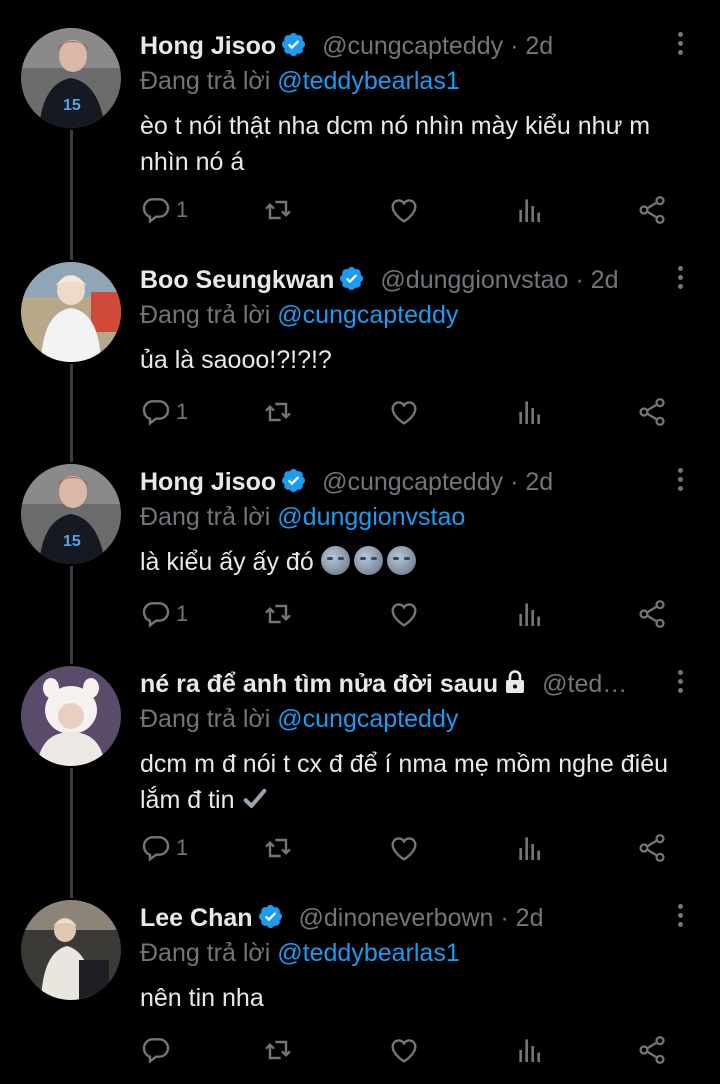 The height and width of the screenshot is (1084, 720). What do you see at coordinates (202, 998) in the screenshot?
I see `tweet-text: nên tin nha` at bounding box center [202, 998].